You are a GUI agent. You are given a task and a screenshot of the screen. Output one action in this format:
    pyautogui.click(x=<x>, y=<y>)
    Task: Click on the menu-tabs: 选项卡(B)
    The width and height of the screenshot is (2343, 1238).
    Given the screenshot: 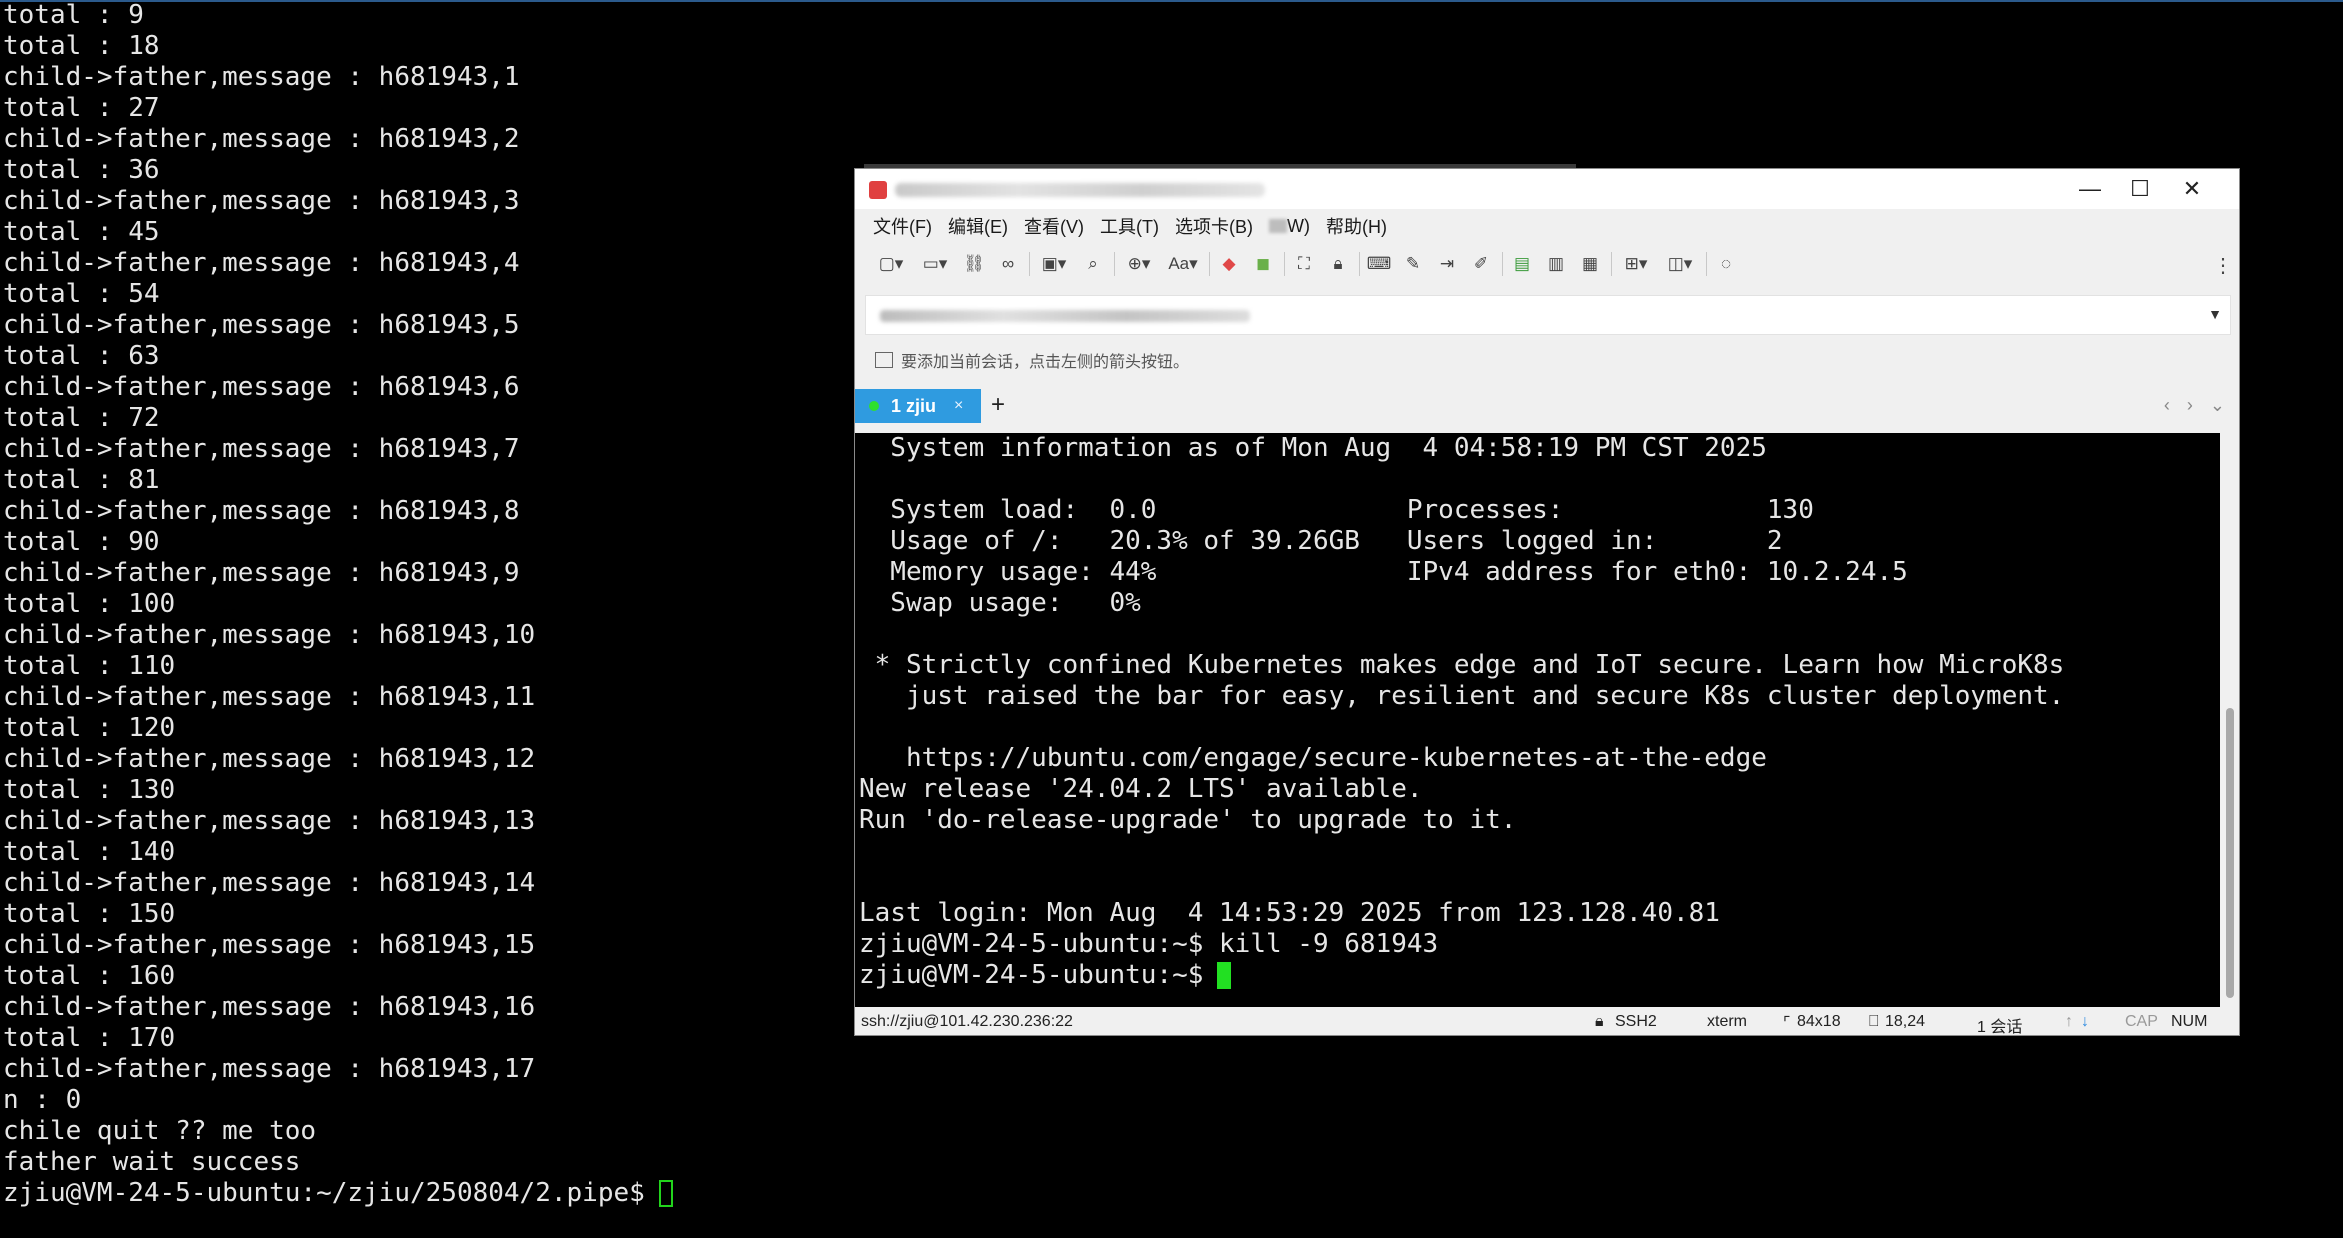 What is the action you would take?
    pyautogui.click(x=1214, y=226)
    